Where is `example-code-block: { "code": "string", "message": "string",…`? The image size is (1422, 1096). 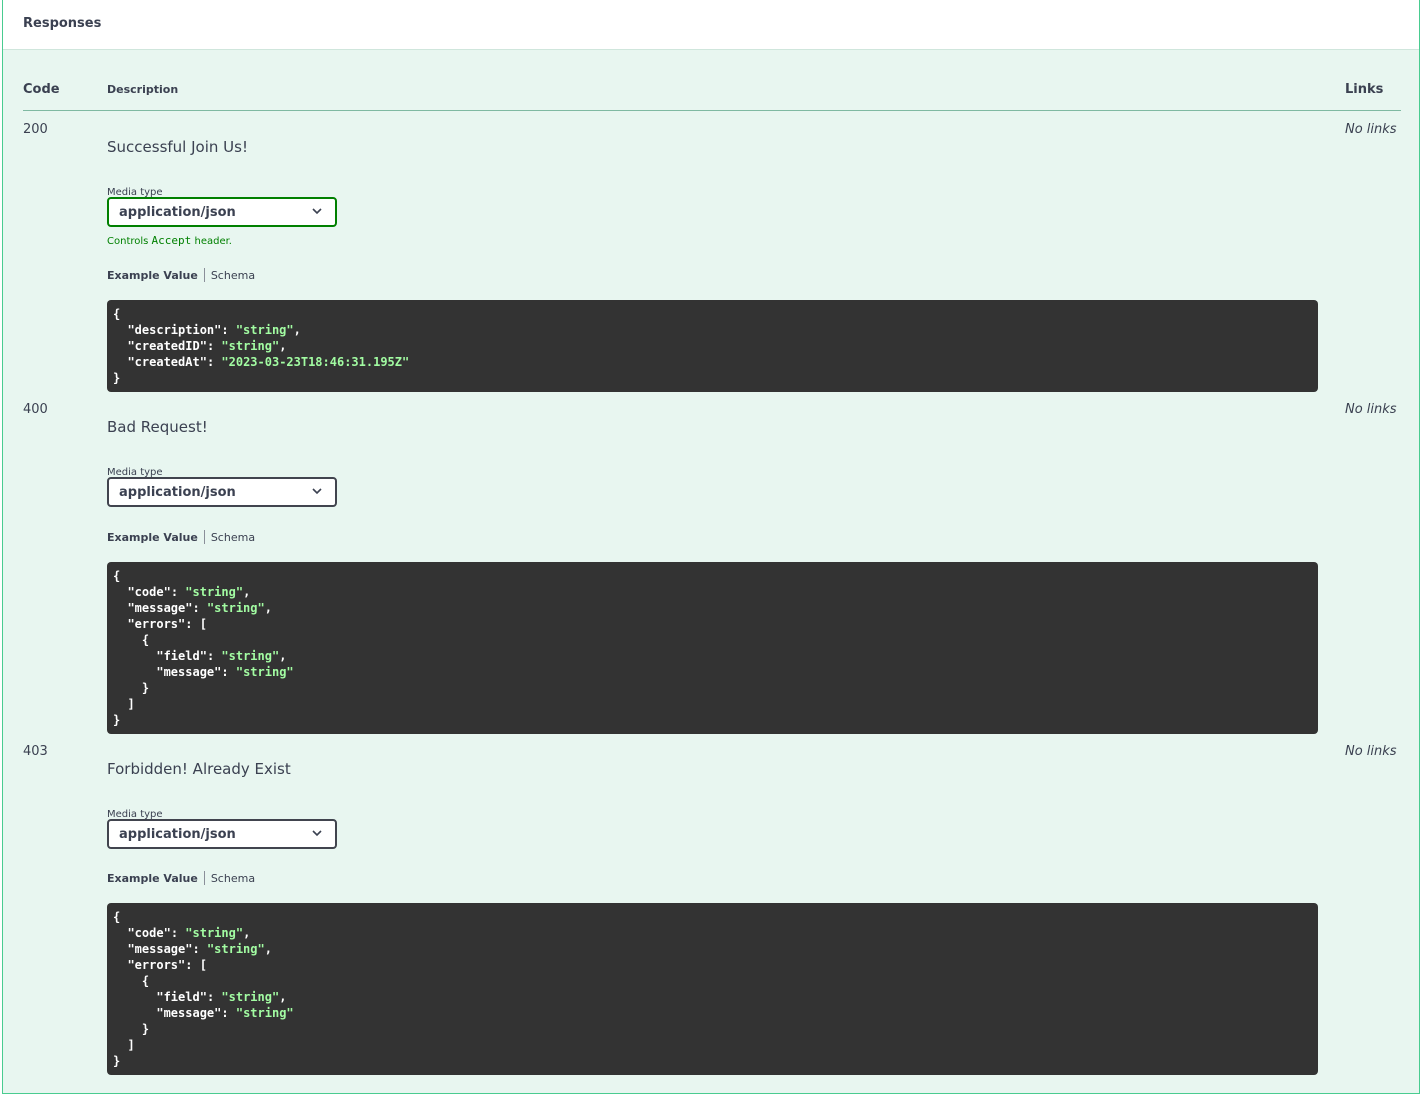
example-code-block: { "code": "string", "message": "string",… is located at coordinates (712, 648).